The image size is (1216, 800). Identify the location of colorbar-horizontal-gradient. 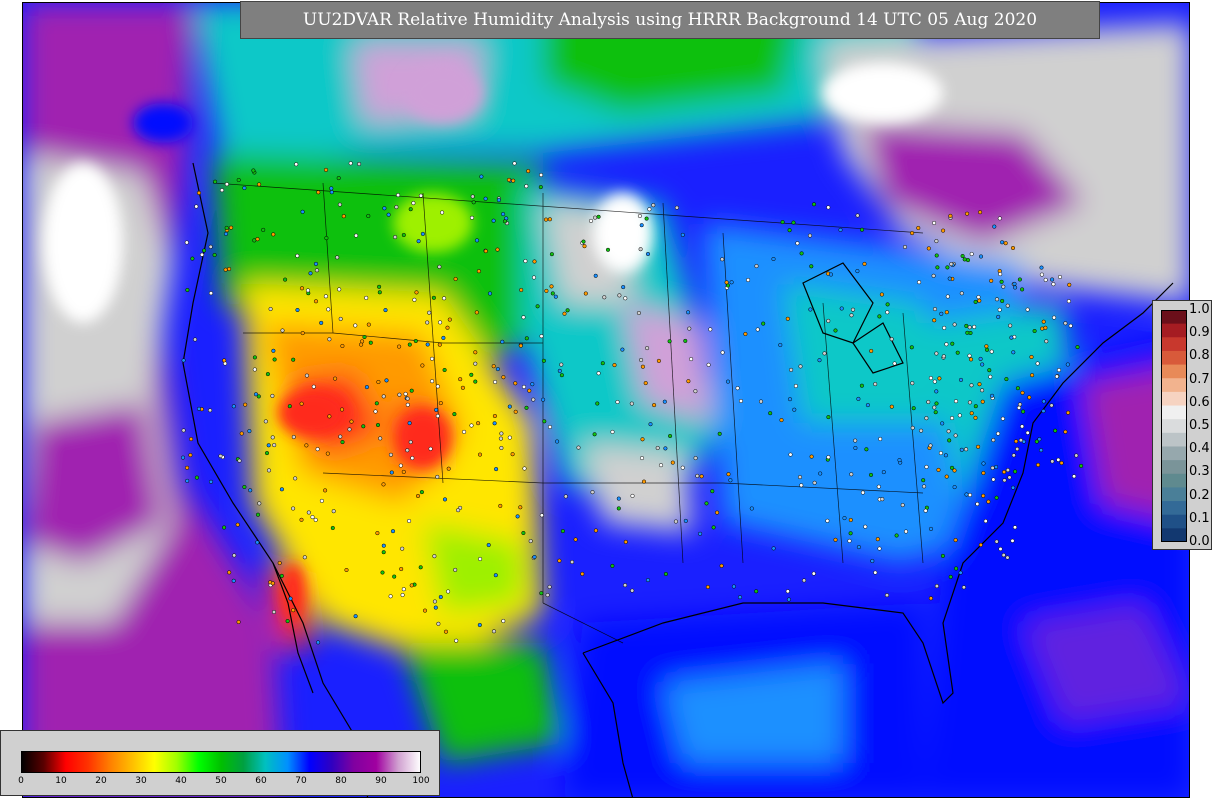
(221, 762).